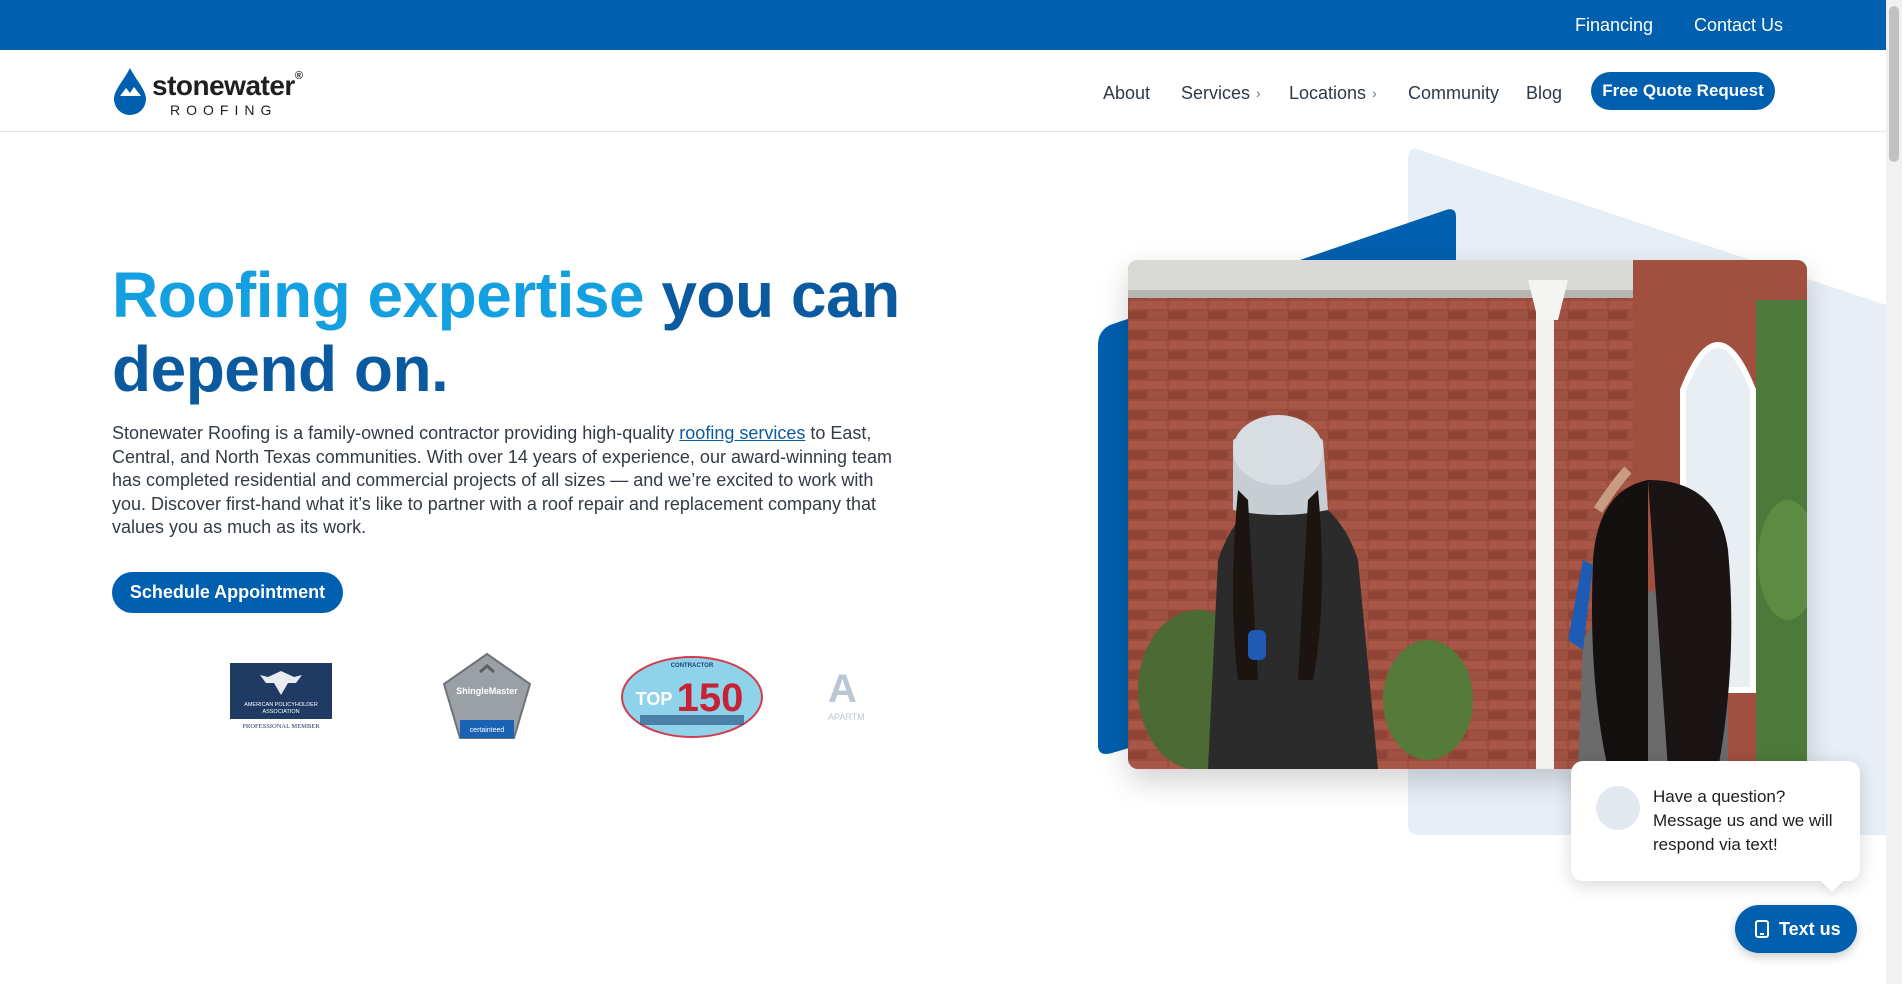 The height and width of the screenshot is (984, 1902). Describe the element at coordinates (1832, 881) in the screenshot. I see `chat-bubble-tail` at that location.